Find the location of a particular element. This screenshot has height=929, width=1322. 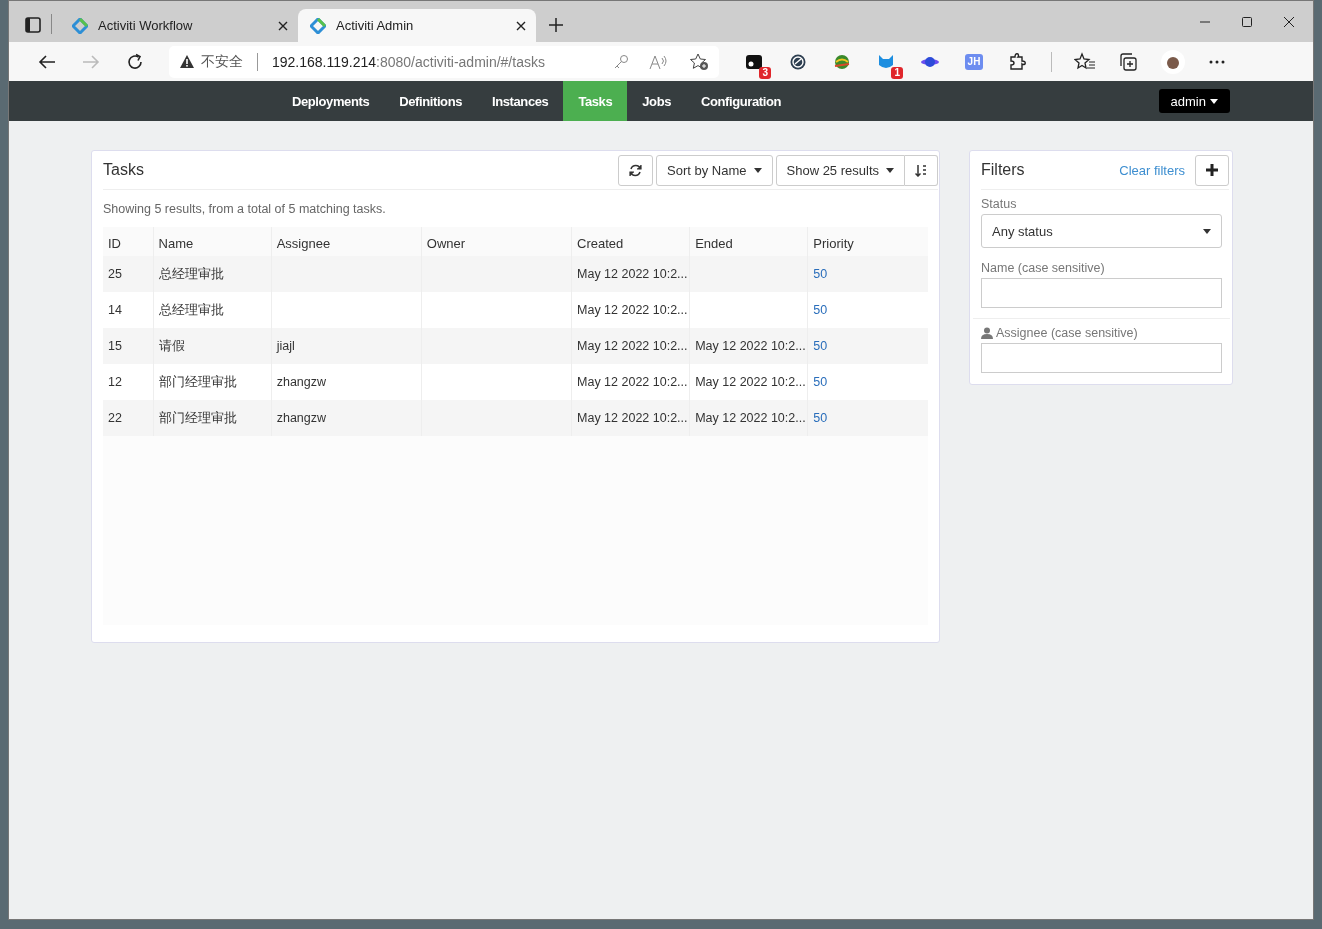

read-aloud-icon is located at coordinates (659, 61).